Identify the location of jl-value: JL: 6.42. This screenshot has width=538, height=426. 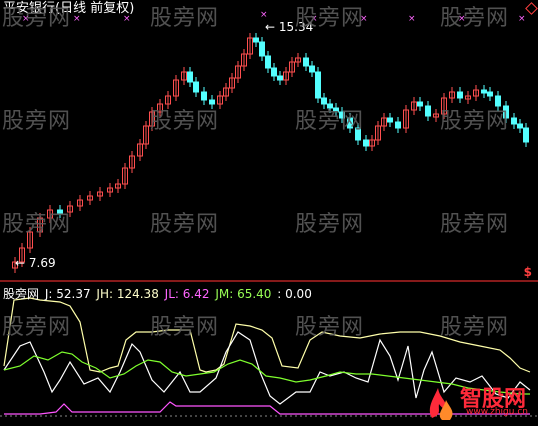
(187, 294).